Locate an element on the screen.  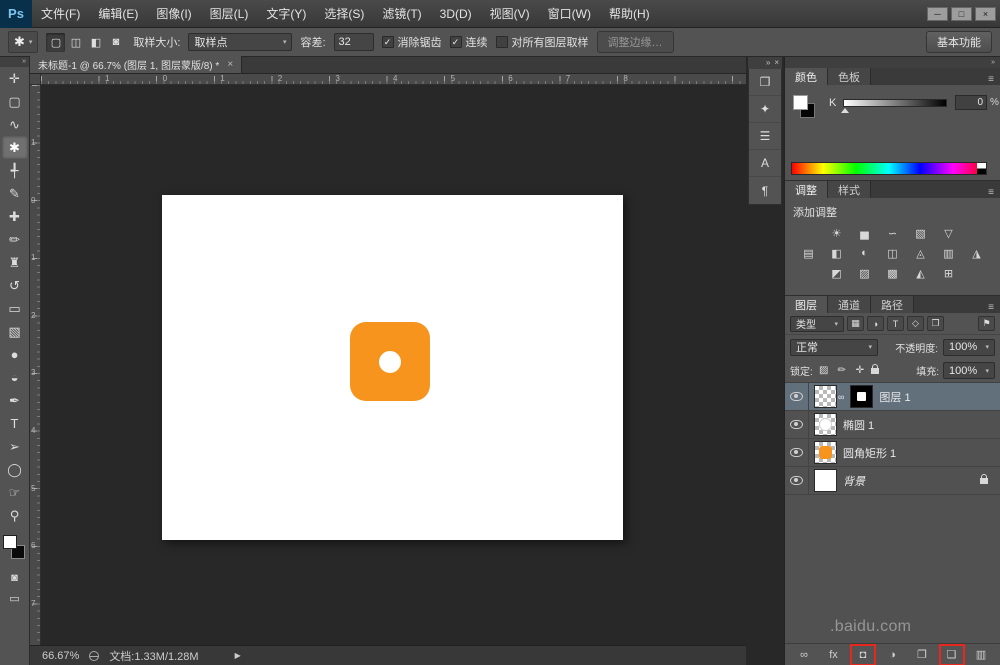
add-layer-mask-icon: ◘ is located at coordinates (863, 654).